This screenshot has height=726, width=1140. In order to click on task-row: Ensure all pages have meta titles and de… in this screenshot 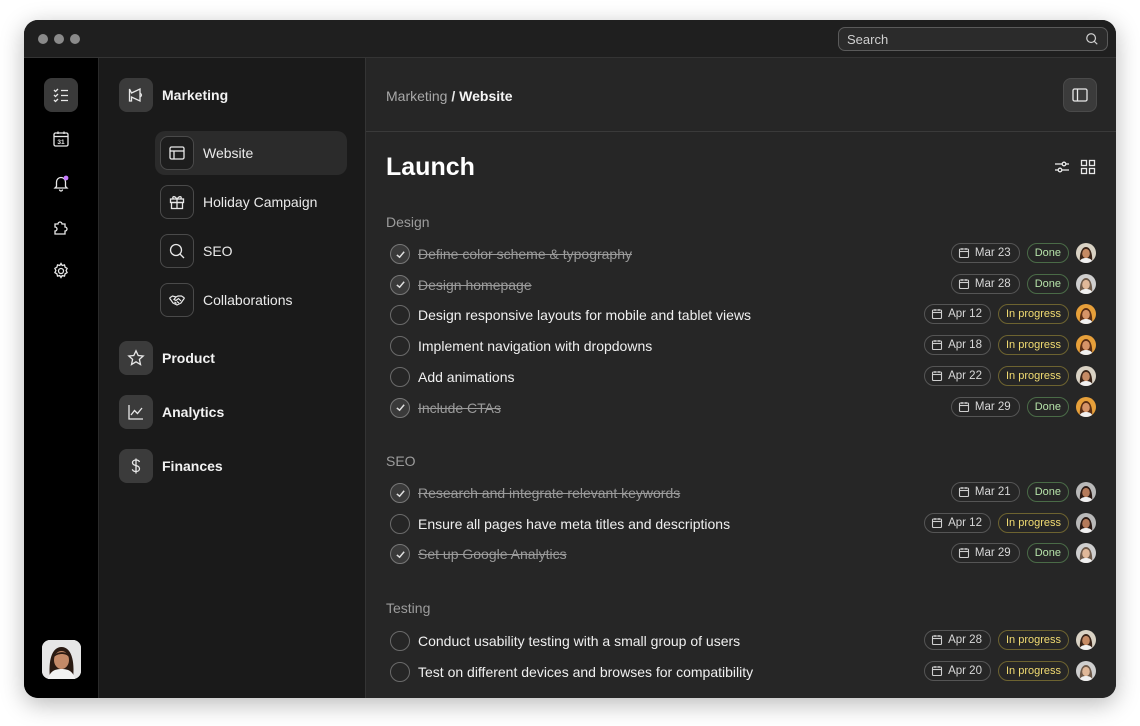, I will do `click(741, 524)`.